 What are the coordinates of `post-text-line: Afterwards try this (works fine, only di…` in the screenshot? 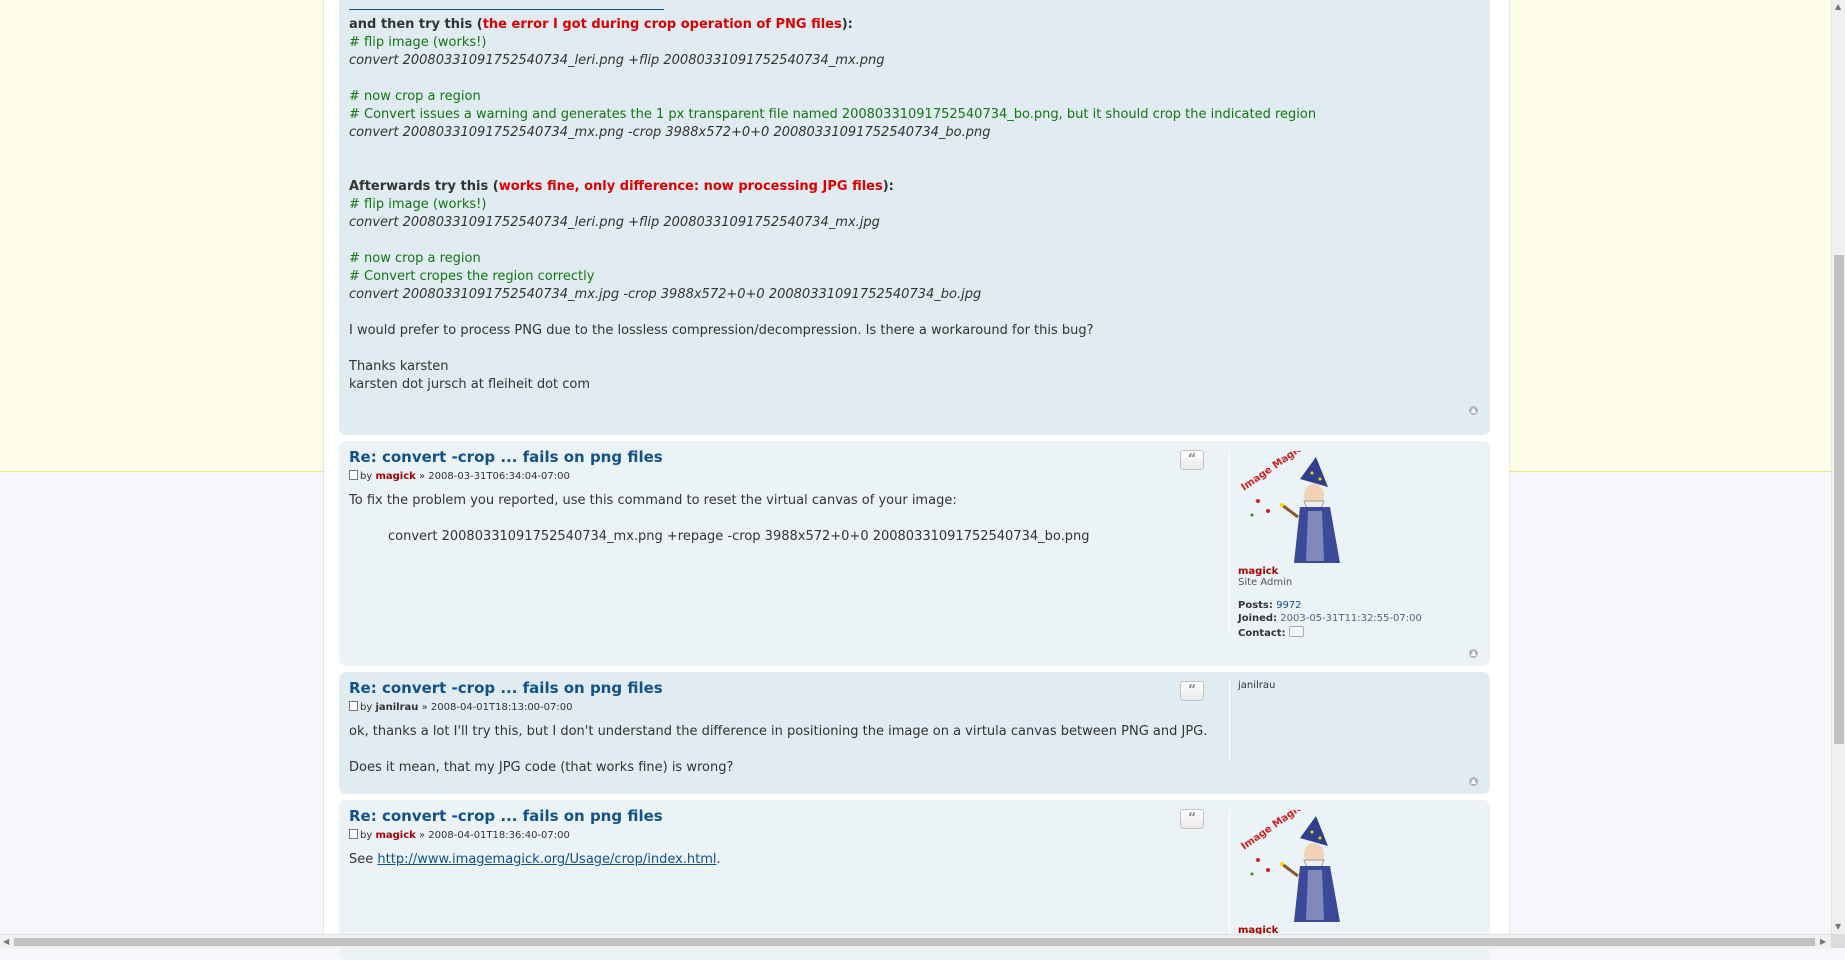 It's located at (899, 187).